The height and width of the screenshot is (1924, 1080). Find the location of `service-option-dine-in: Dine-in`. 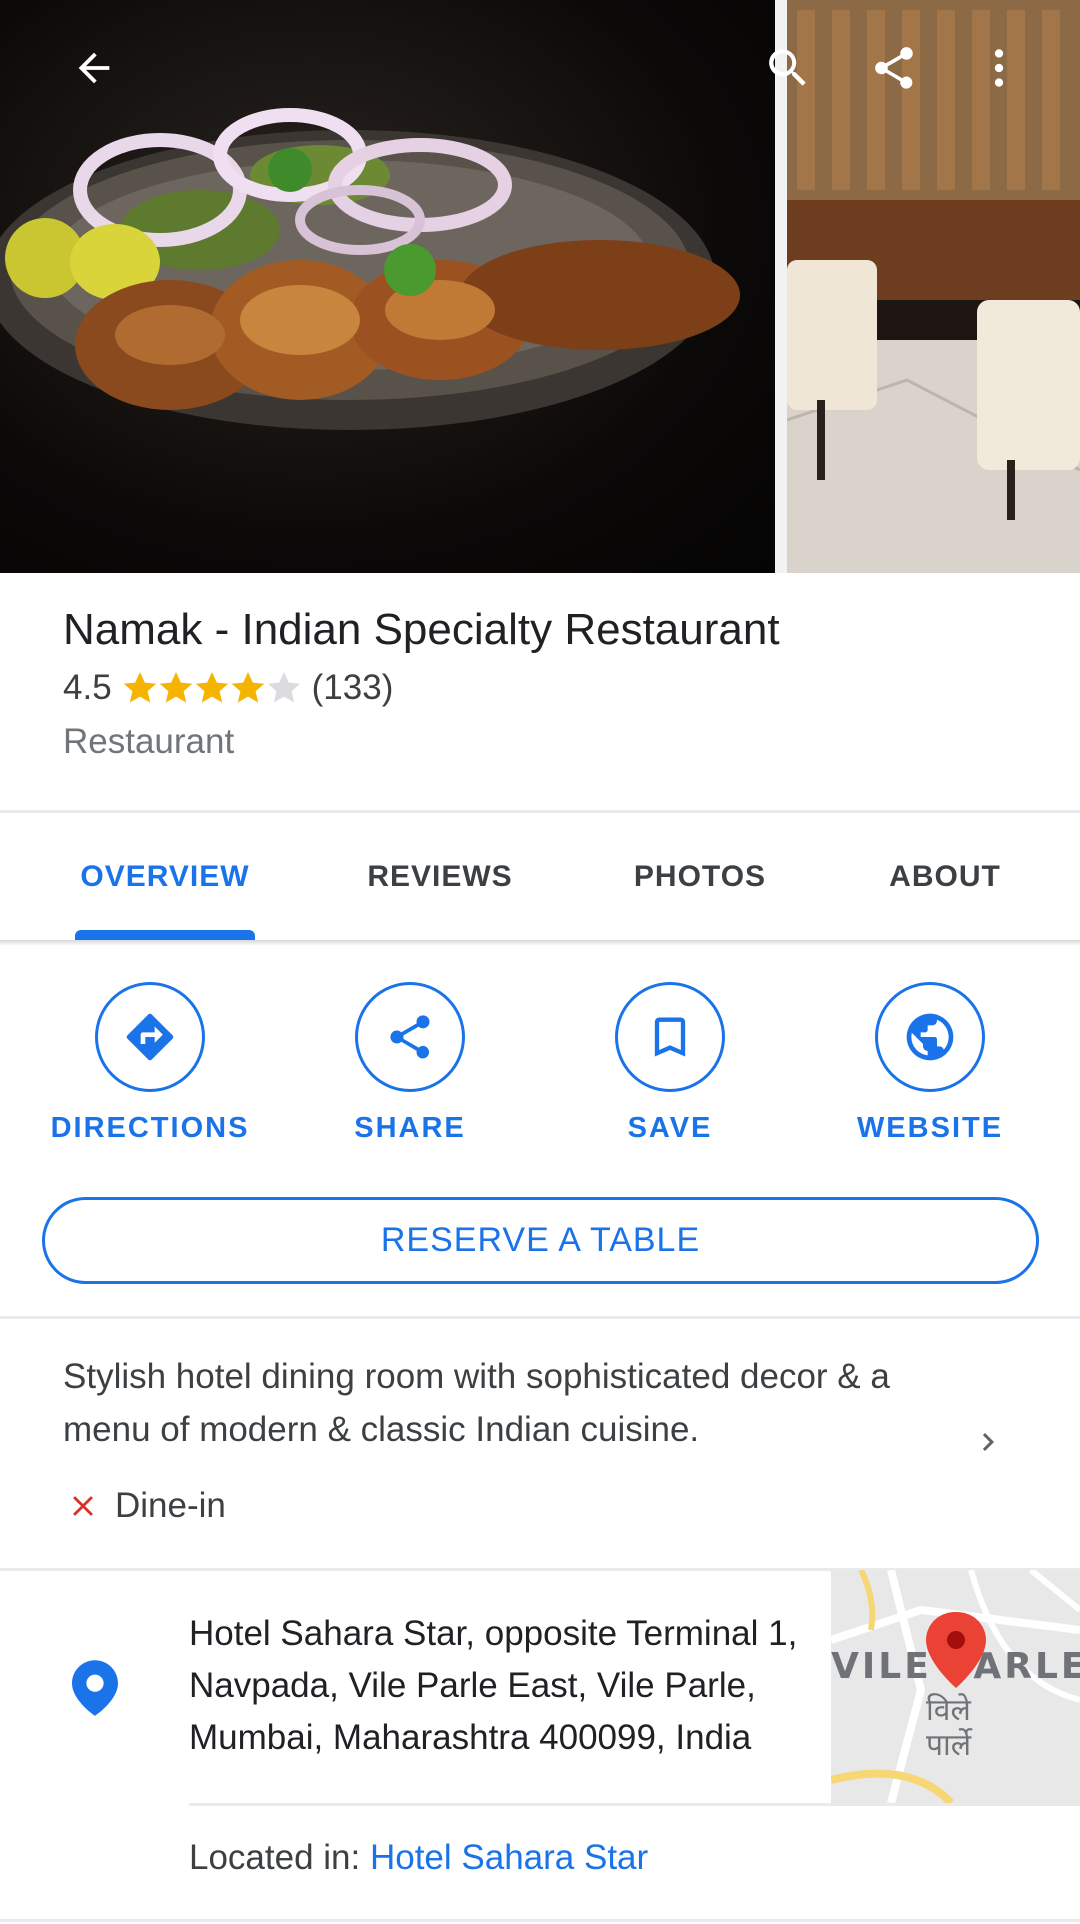

service-option-dine-in: Dine-in is located at coordinates (144, 1506).